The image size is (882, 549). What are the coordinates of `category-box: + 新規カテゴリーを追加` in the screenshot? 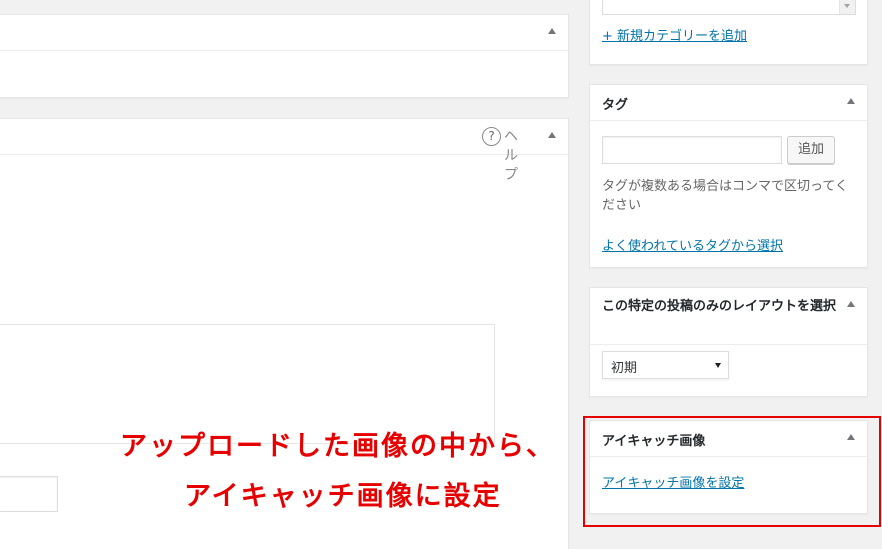 It's located at (728, 32).